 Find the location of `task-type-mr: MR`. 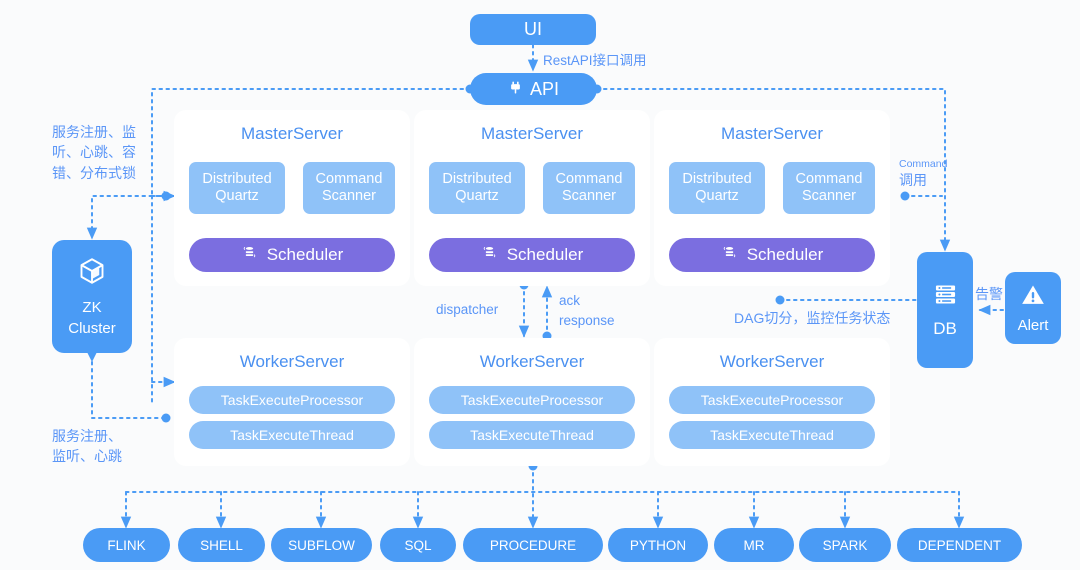

task-type-mr: MR is located at coordinates (754, 545).